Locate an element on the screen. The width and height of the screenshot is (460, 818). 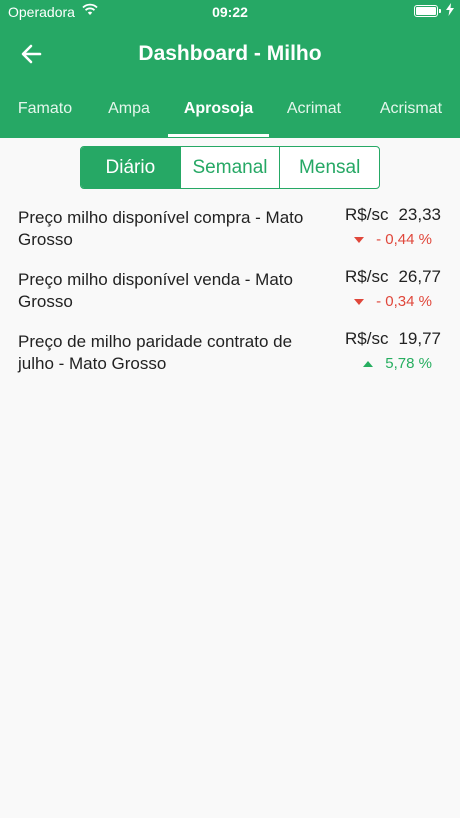
navigation-bar: Dashboard - Milho is located at coordinates (230, 54).